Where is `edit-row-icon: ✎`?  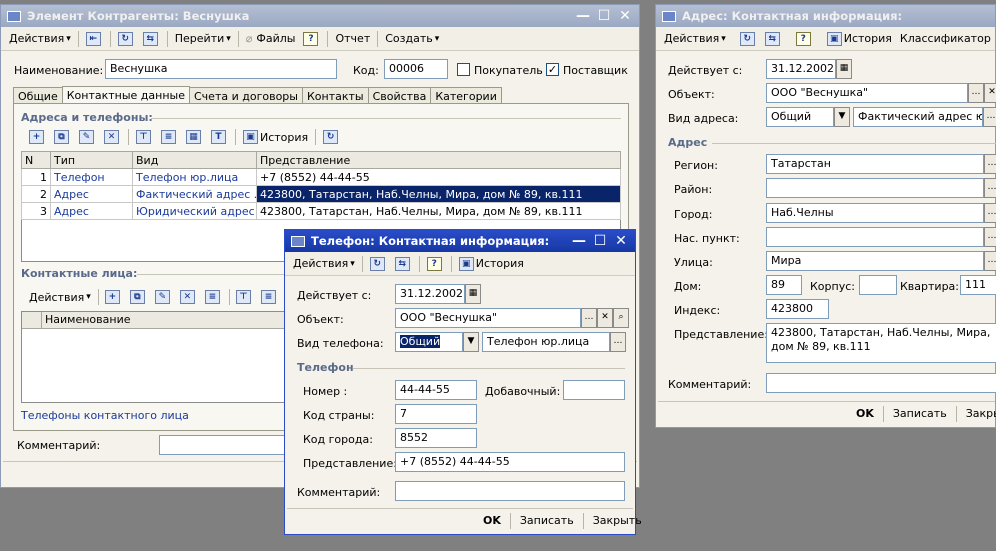 edit-row-icon: ✎ is located at coordinates (87, 137).